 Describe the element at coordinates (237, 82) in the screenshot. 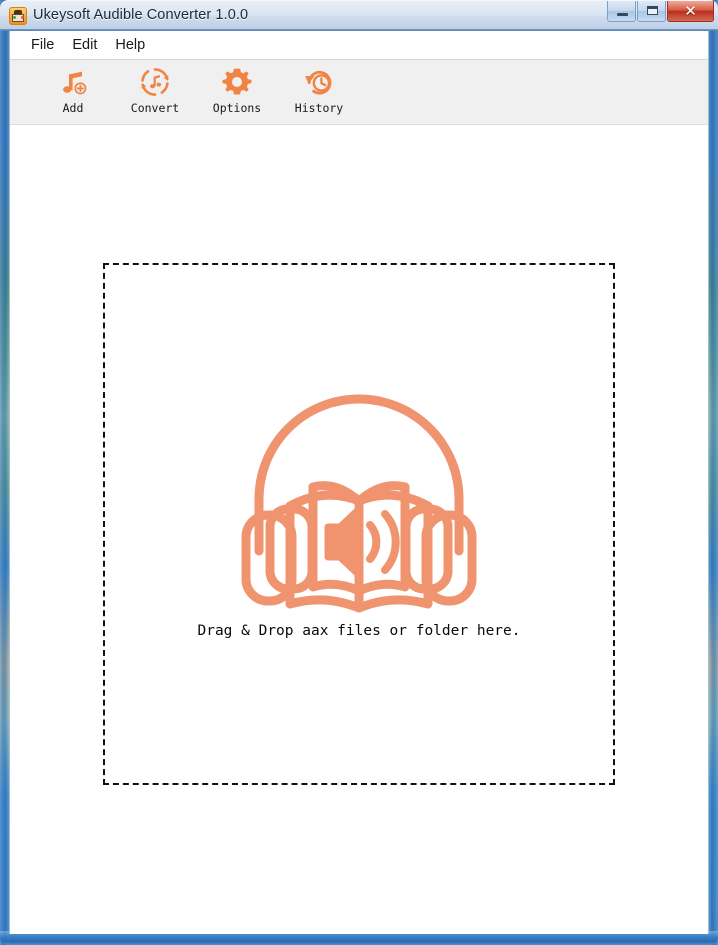

I see `gear-icon` at that location.